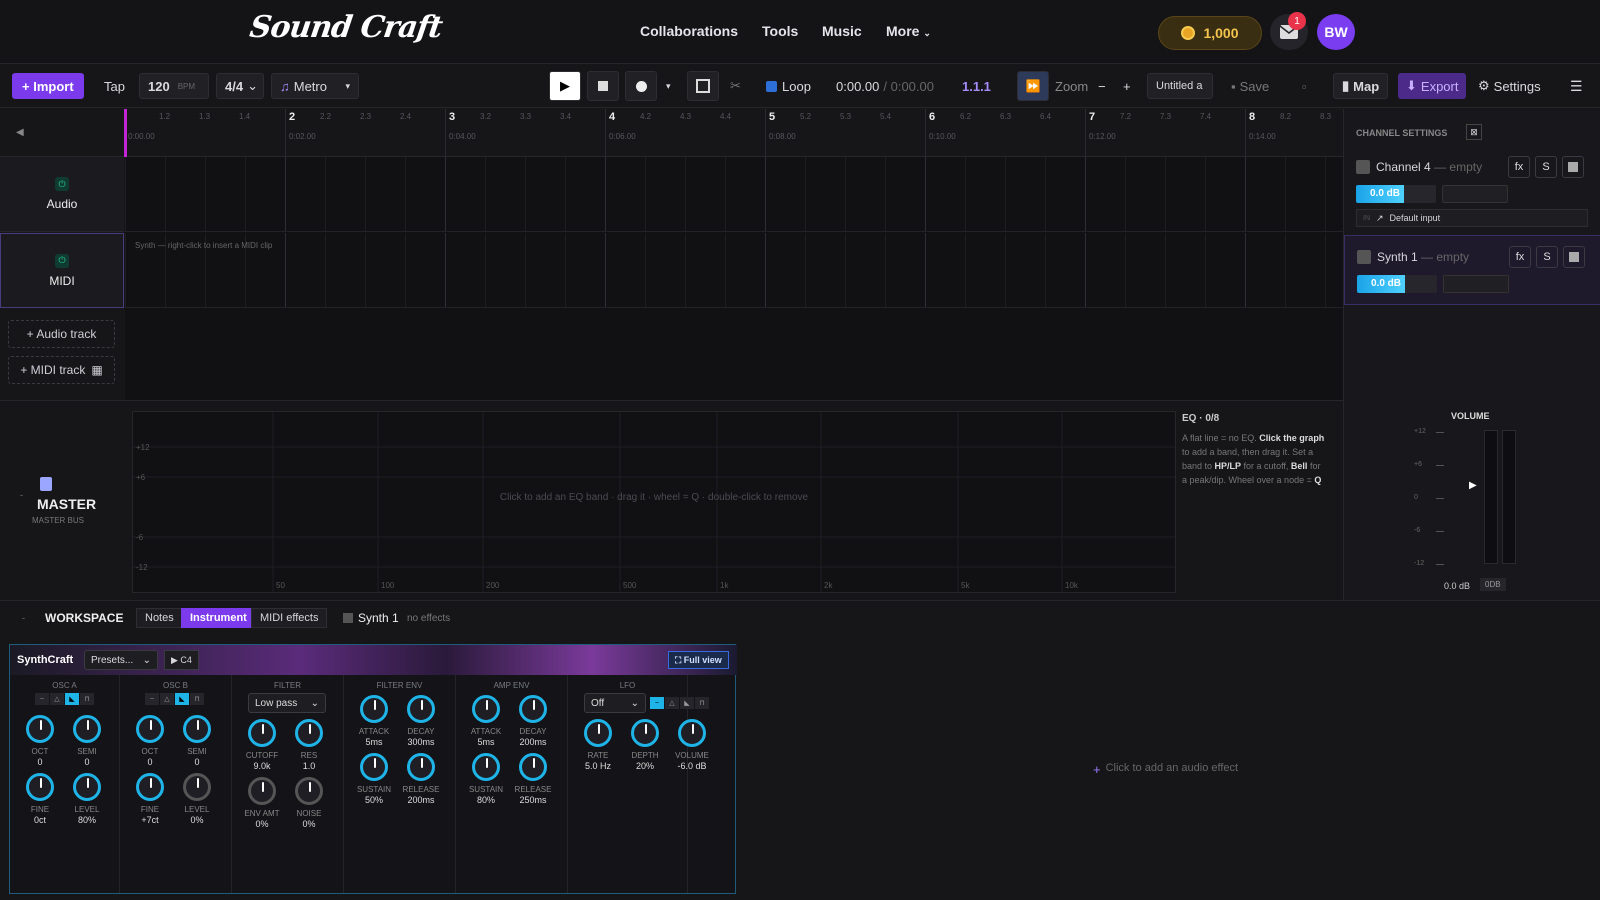 Image resolution: width=1600 pixels, height=900 pixels. I want to click on tab-instrument: Instrument, so click(218, 618).